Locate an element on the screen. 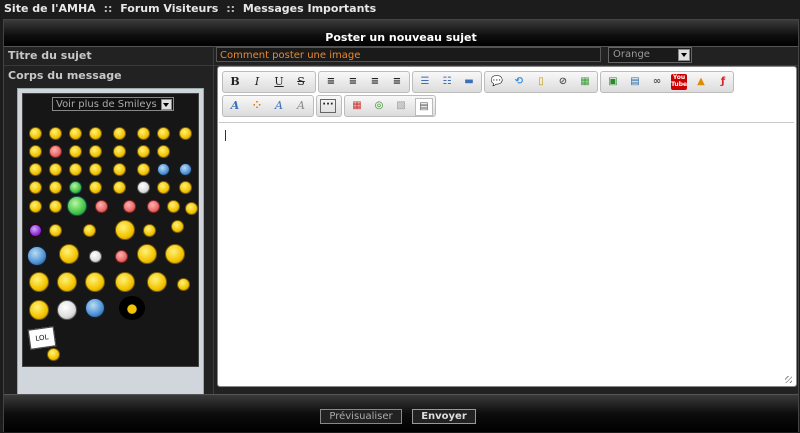 The height and width of the screenshot is (433, 800). subject-input: Comment poster une image is located at coordinates (408, 54).